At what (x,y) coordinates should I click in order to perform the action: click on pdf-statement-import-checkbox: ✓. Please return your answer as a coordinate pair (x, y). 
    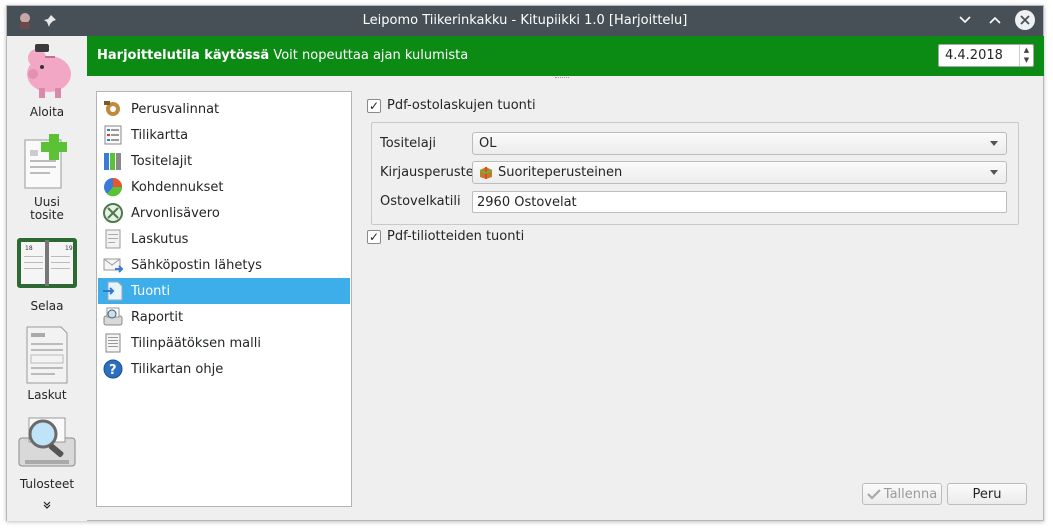
    Looking at the image, I should click on (374, 236).